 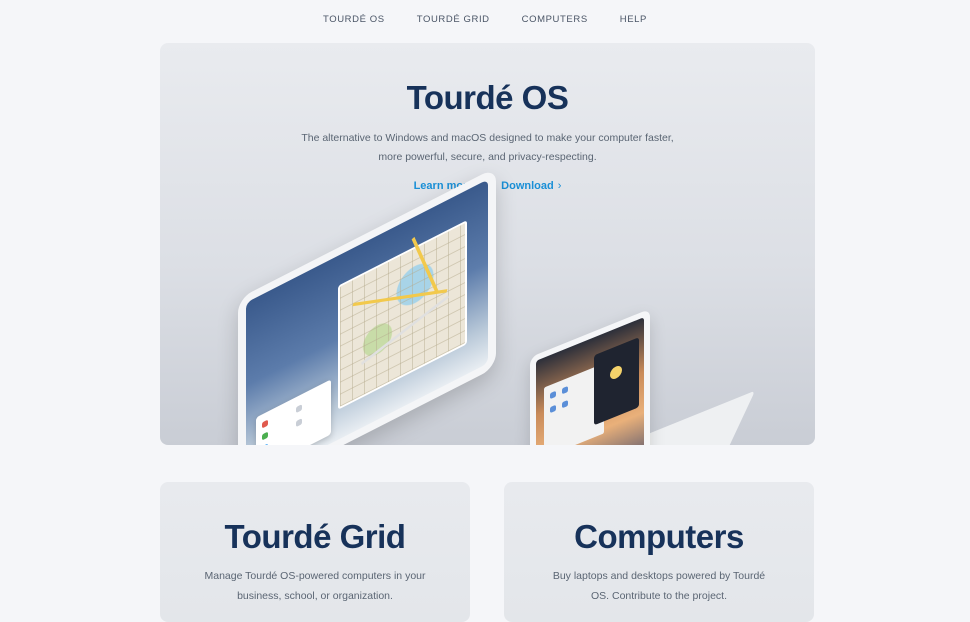 I want to click on sun-icon, so click(x=616, y=372).